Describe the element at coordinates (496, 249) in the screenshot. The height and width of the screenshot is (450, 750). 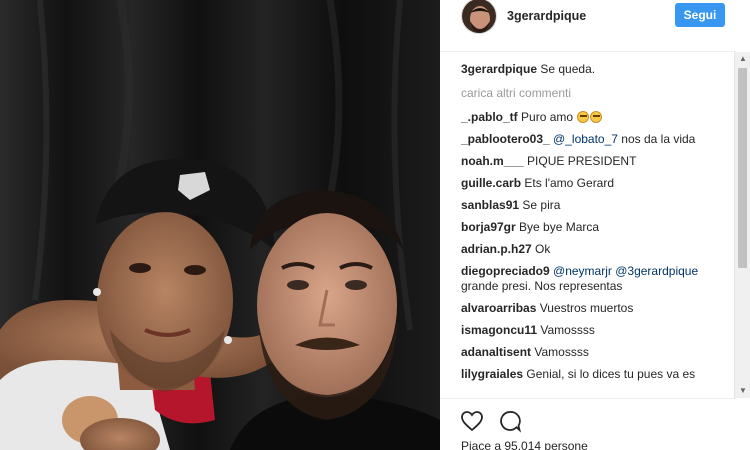
I see `comment-username: adrian.p.h27` at that location.